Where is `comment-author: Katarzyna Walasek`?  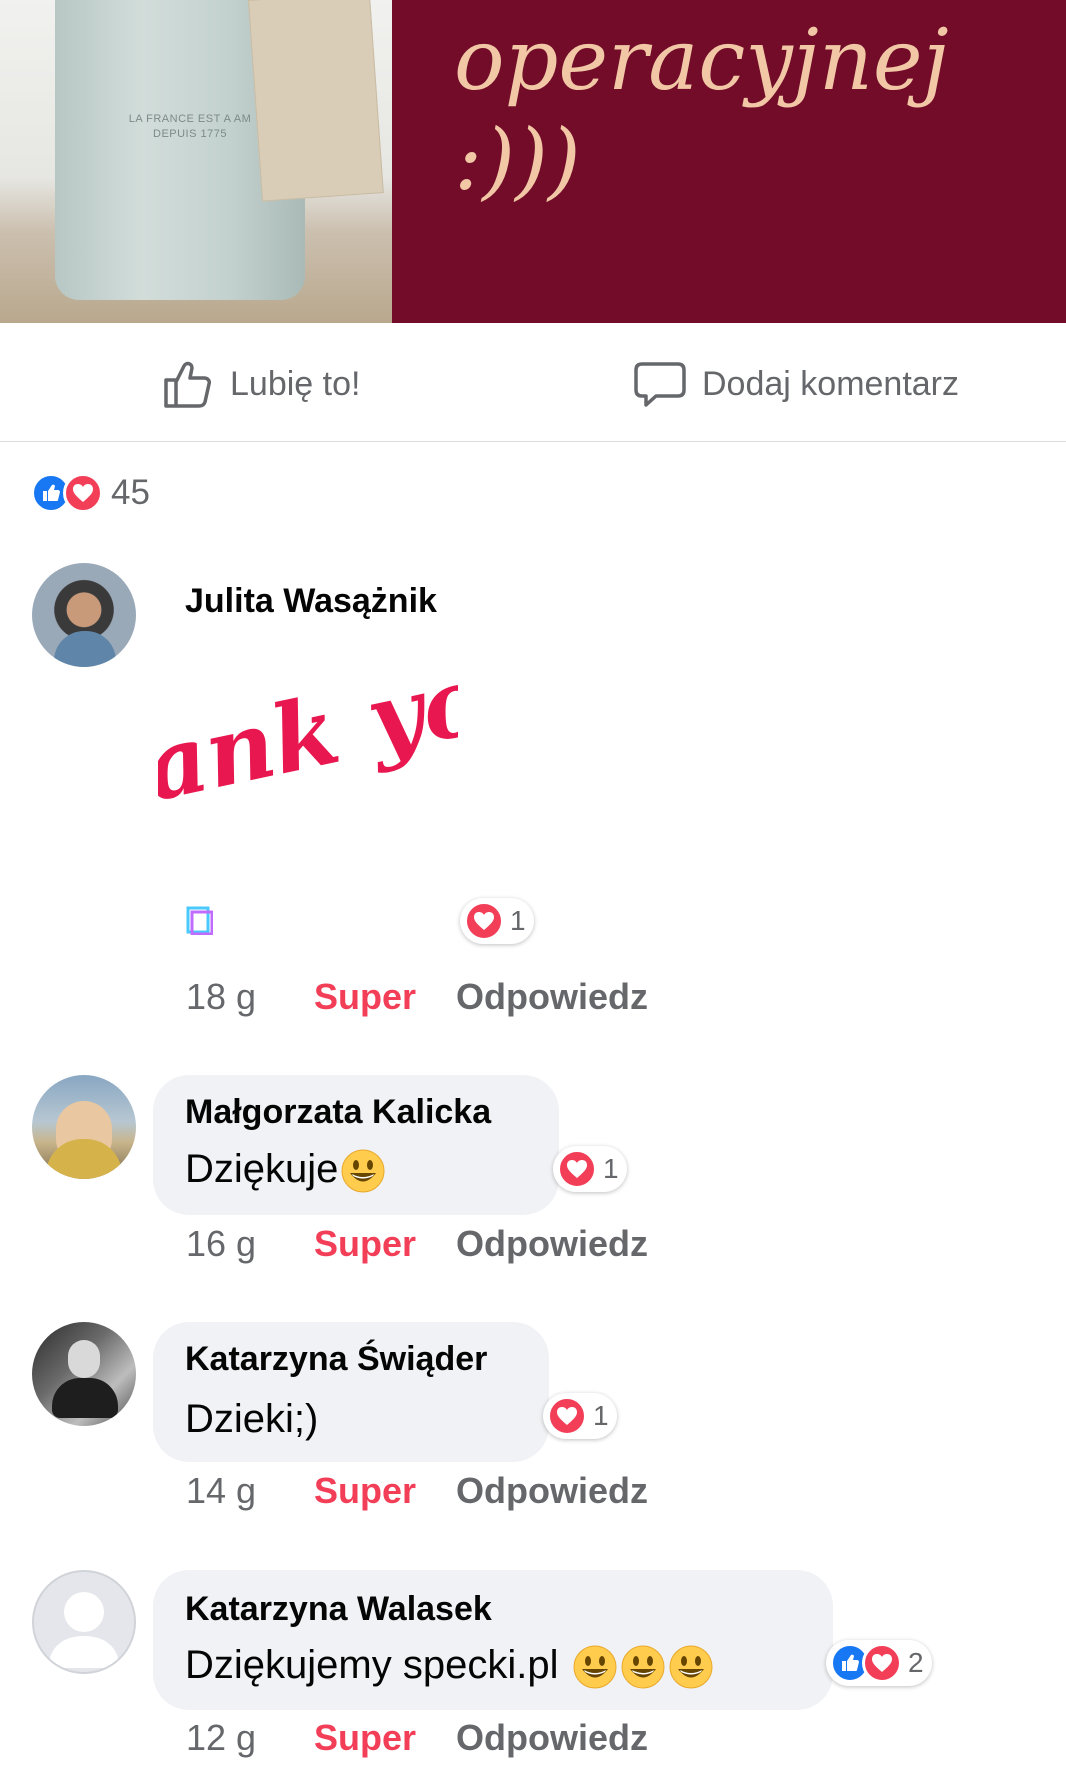
comment-author: Katarzyna Walasek is located at coordinates (338, 1609).